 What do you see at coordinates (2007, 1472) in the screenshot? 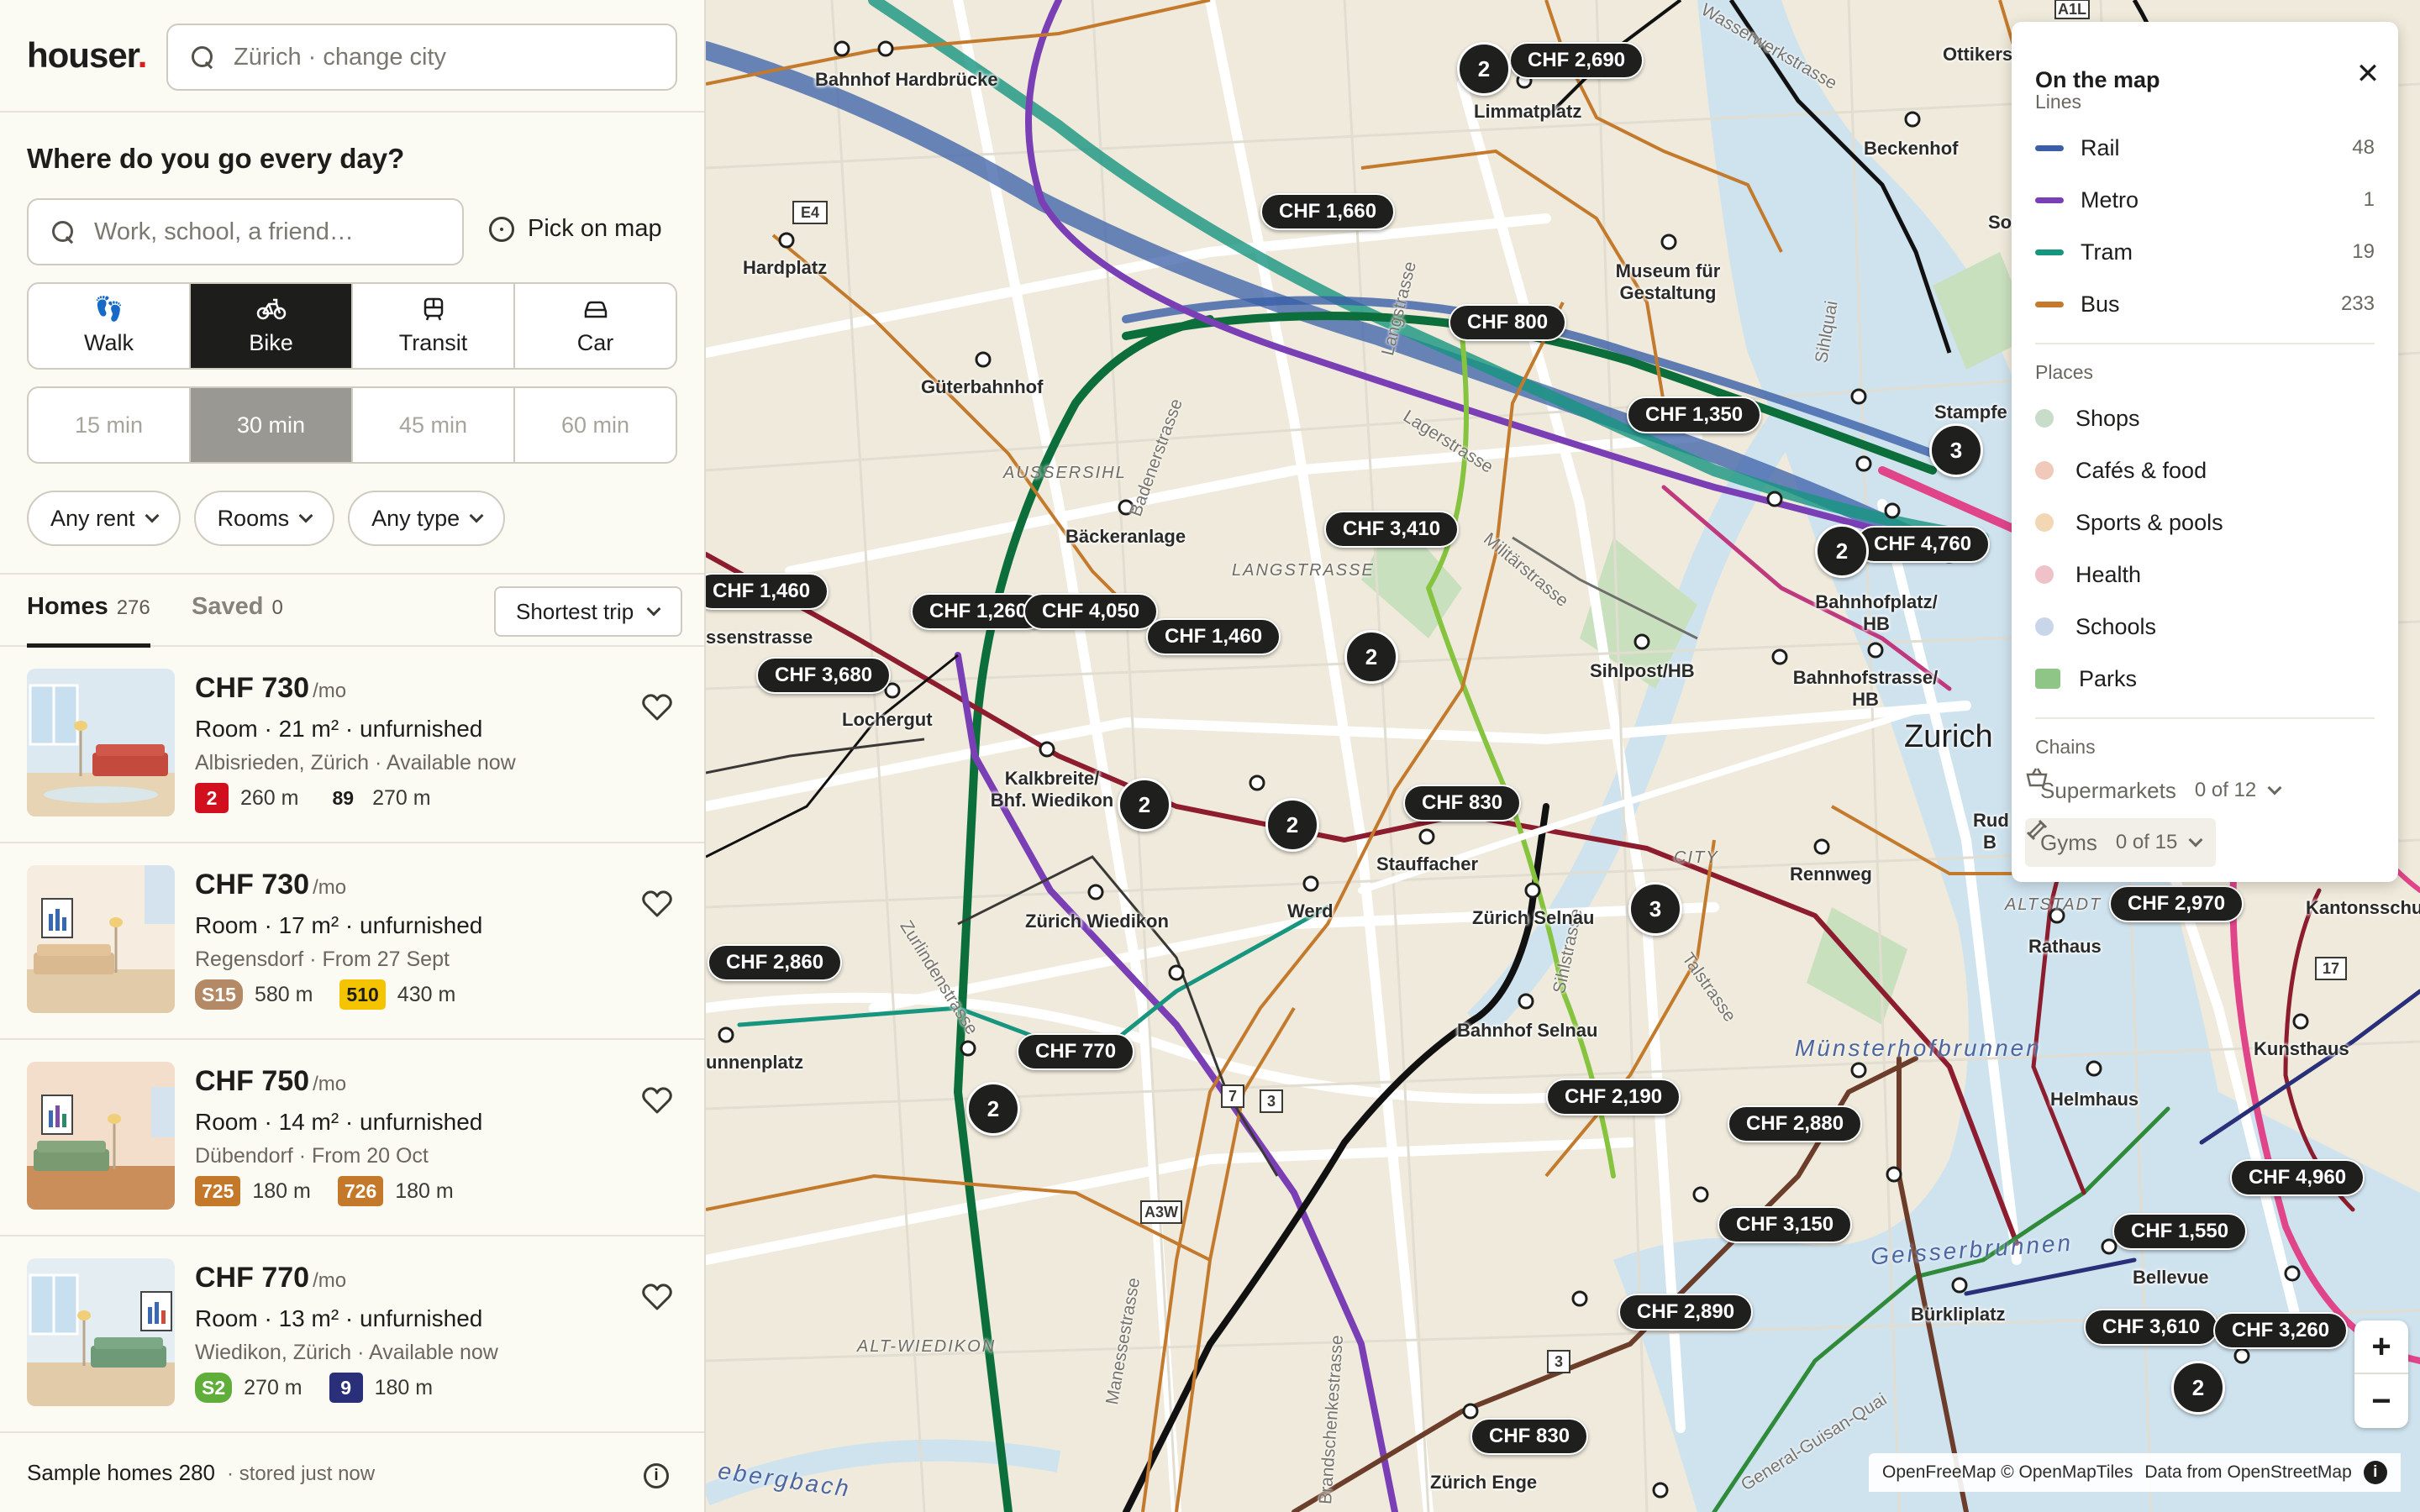
I see `attribution-ofm-link: OpenFreeMap © OpenMapTiles` at bounding box center [2007, 1472].